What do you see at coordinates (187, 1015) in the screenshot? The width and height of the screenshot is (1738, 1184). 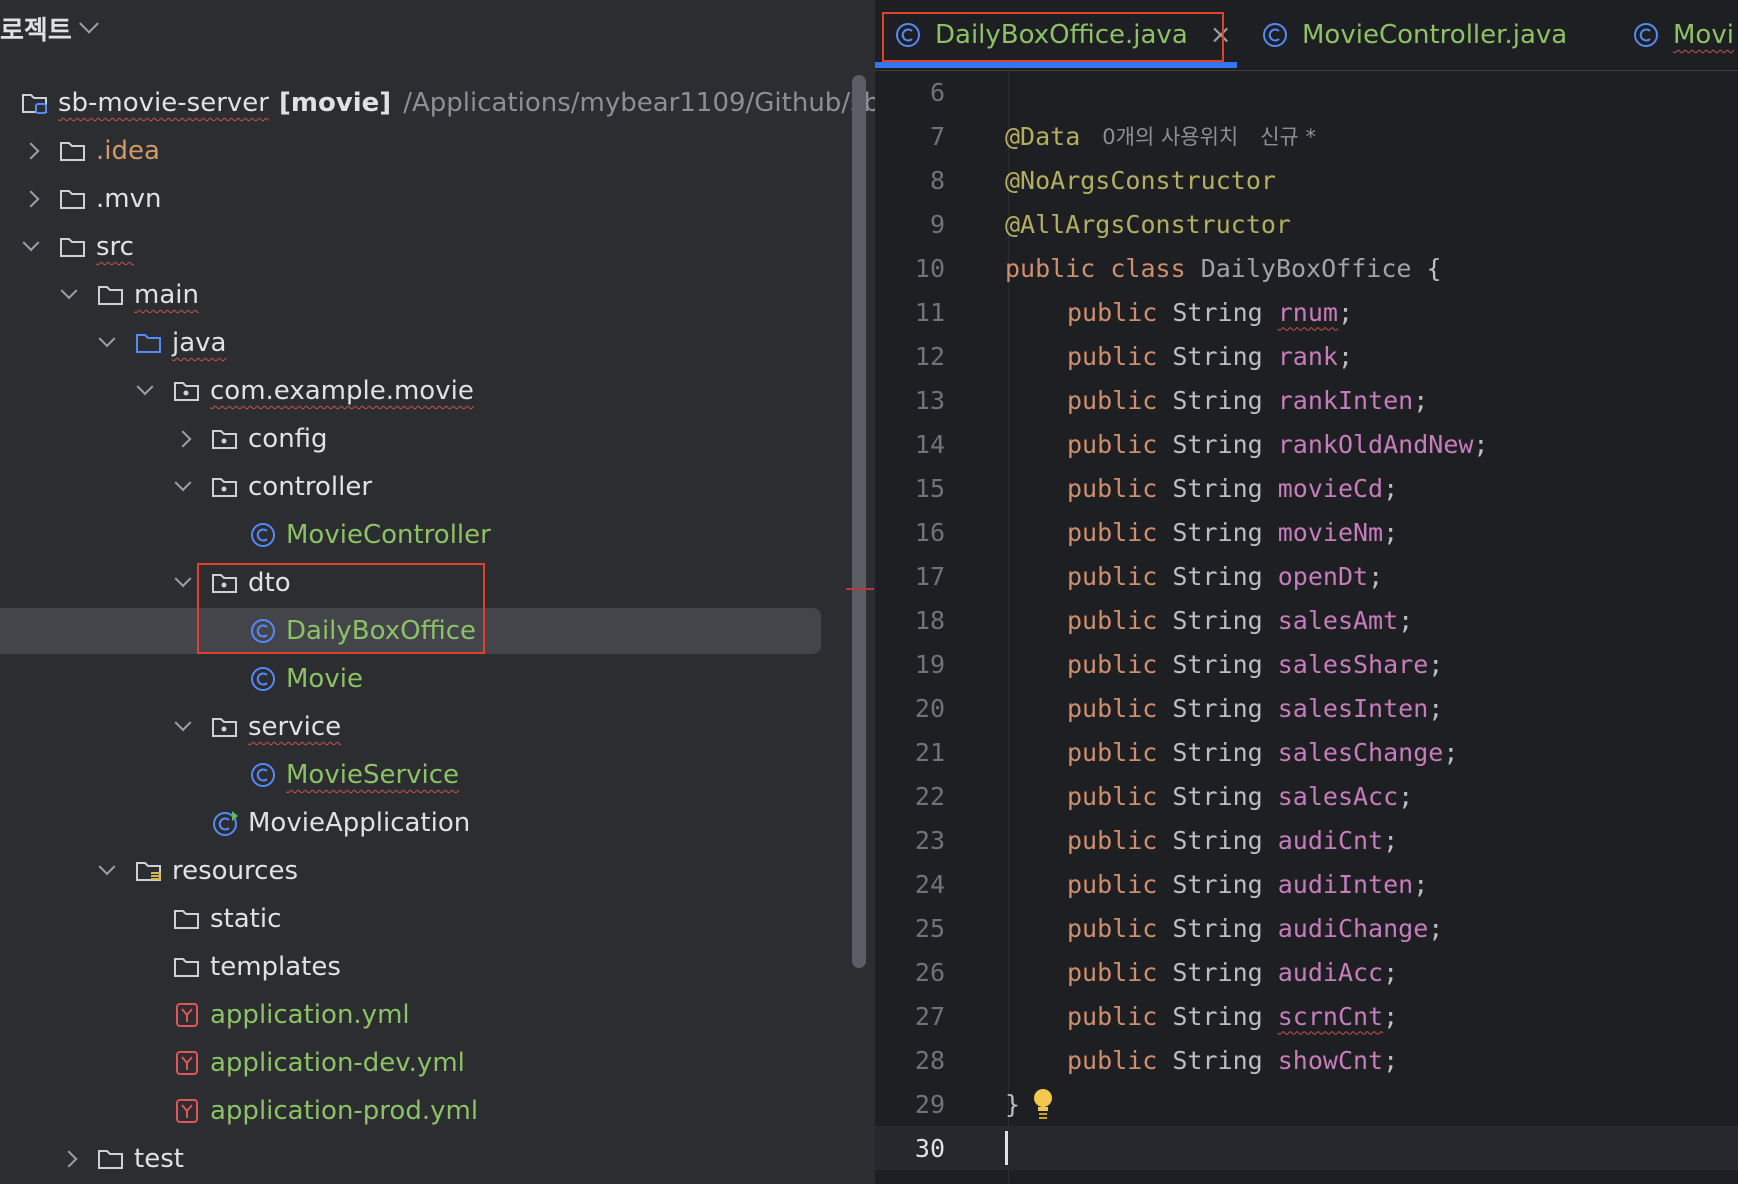 I see `yaml-file-icon` at bounding box center [187, 1015].